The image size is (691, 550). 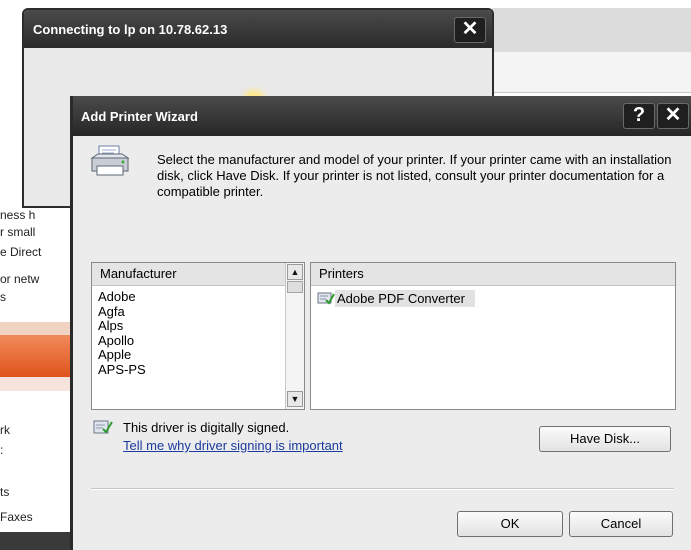 What do you see at coordinates (4, 492) in the screenshot?
I see `bg-link-text: ts` at bounding box center [4, 492].